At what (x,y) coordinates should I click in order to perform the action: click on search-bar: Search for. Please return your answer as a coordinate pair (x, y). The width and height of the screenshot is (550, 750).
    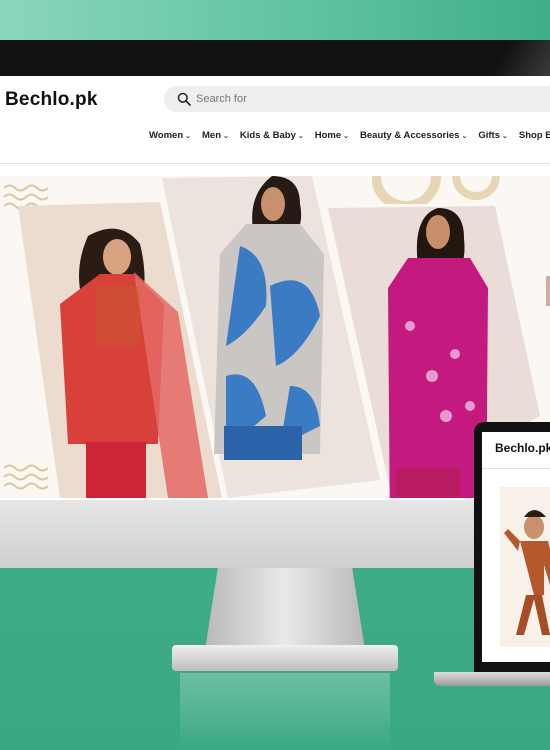
    Looking at the image, I should click on (357, 99).